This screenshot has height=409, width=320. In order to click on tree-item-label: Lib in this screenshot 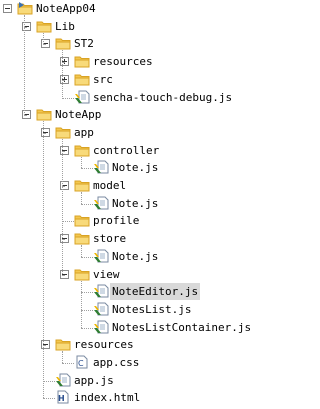, I will do `click(65, 26)`.